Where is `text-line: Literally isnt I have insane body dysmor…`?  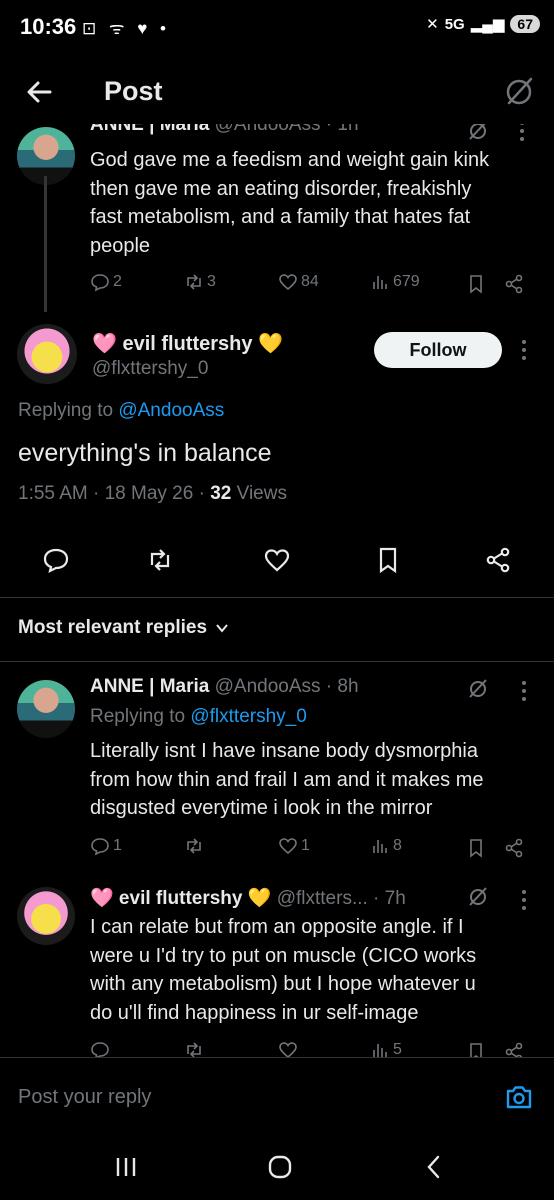 text-line: Literally isnt I have insane body dysmor… is located at coordinates (284, 751).